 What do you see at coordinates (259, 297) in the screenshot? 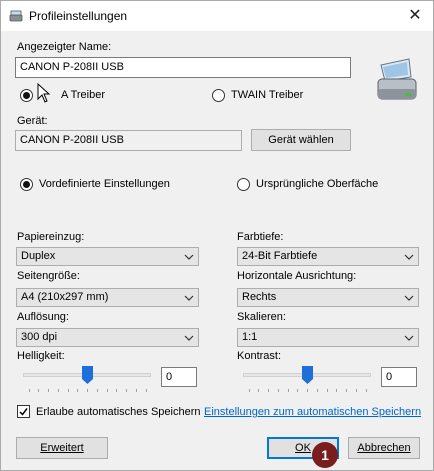
I see `h-align-value: Rechts` at bounding box center [259, 297].